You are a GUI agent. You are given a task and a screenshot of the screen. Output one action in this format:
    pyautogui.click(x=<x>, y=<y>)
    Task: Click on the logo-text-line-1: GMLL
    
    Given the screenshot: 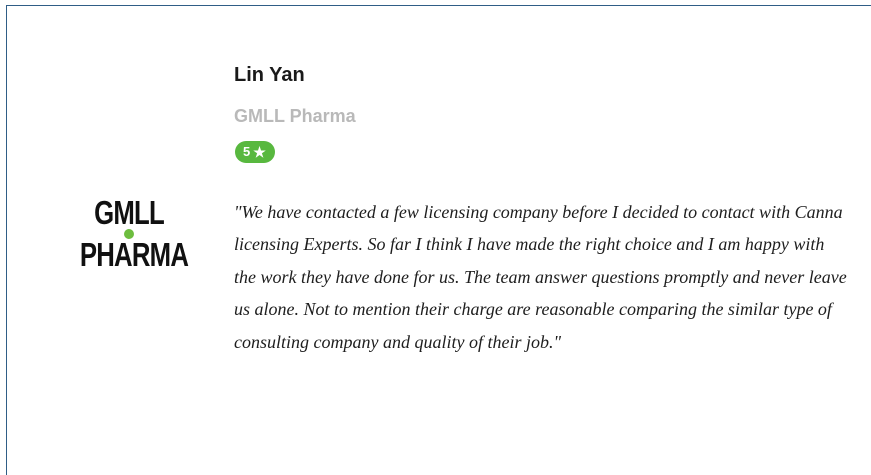 What is the action you would take?
    pyautogui.click(x=129, y=212)
    